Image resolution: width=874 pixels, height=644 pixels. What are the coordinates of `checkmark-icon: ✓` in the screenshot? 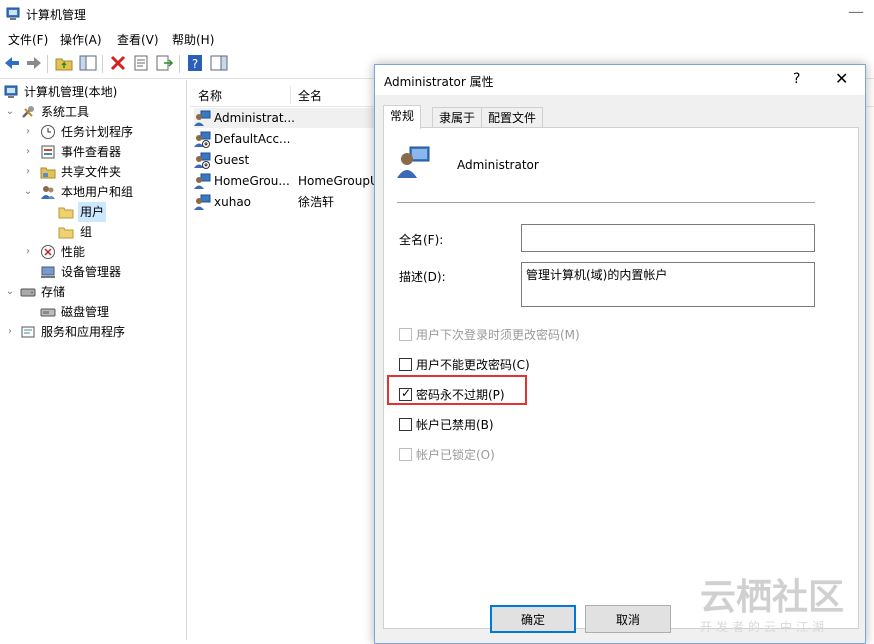 It's located at (406, 393).